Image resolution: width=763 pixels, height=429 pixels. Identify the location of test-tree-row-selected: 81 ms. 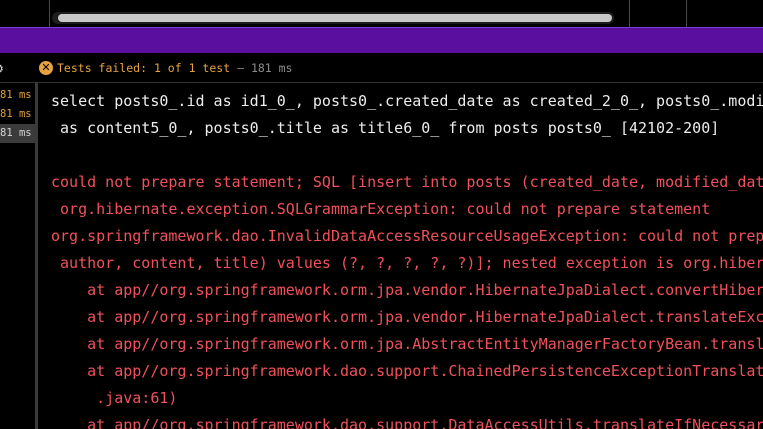
(17, 133).